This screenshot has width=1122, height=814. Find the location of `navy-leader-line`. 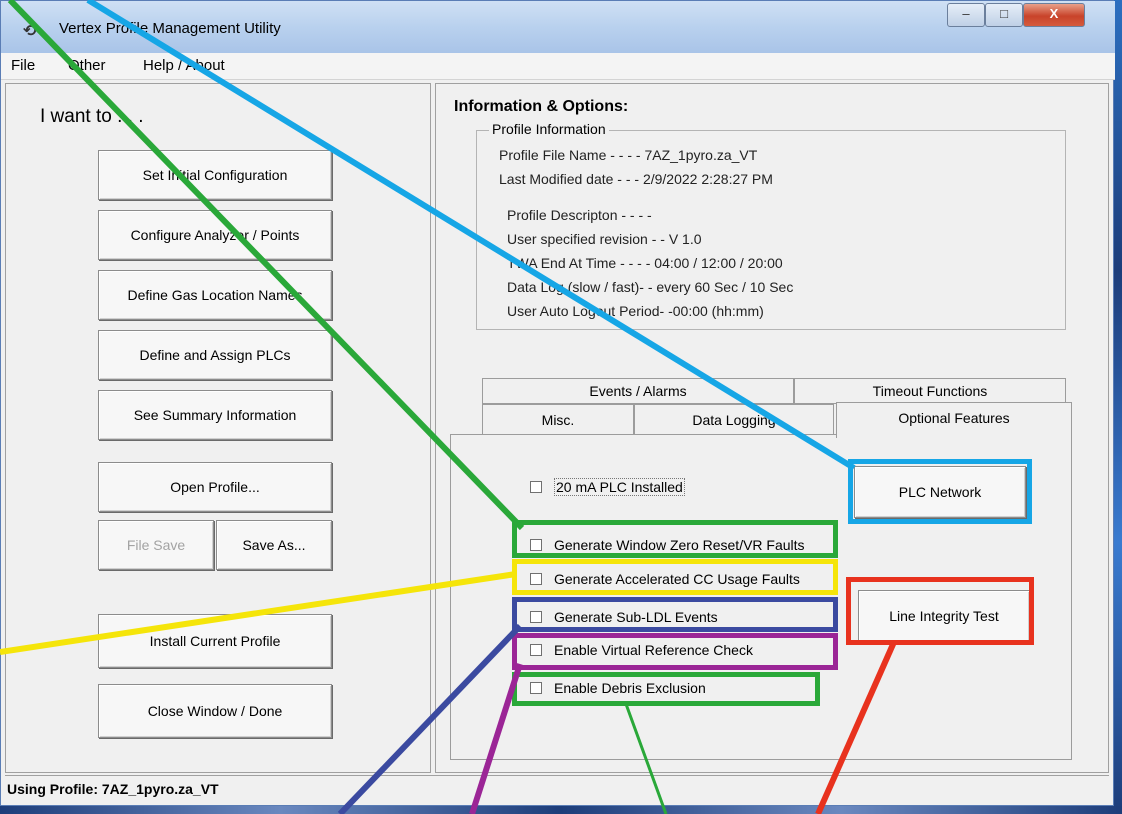

navy-leader-line is located at coordinates (430, 718).